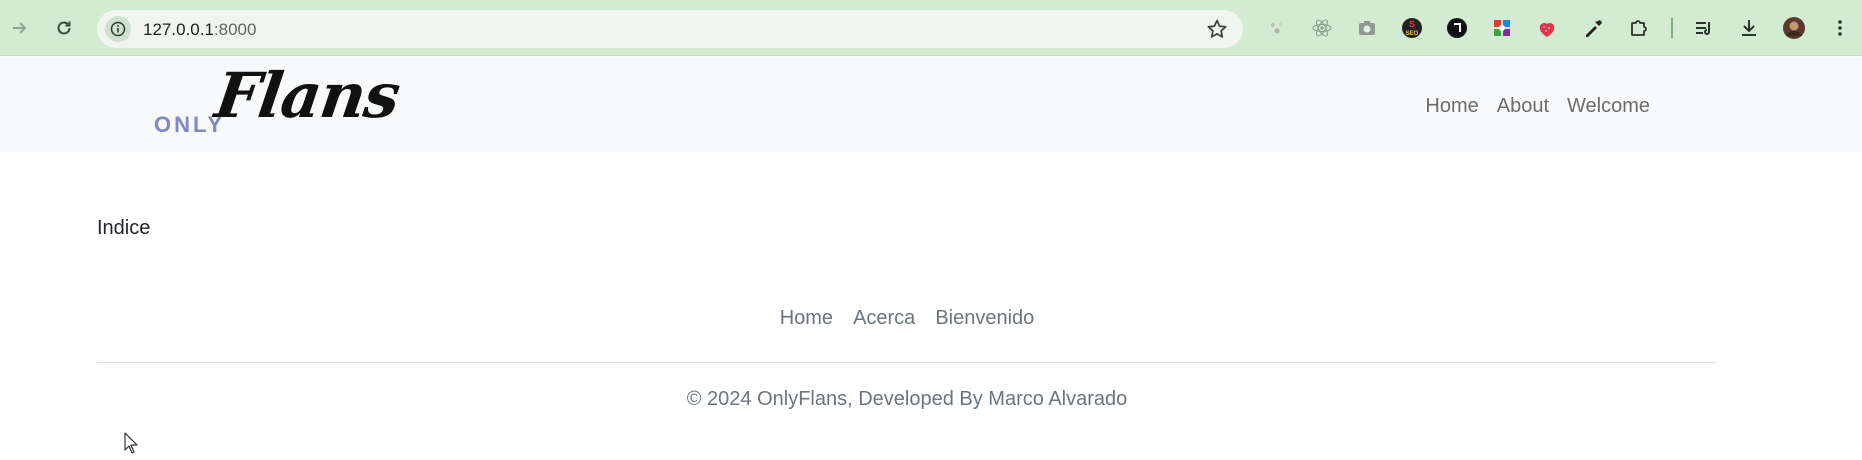 The image size is (1862, 460). I want to click on reload-icon, so click(64, 28).